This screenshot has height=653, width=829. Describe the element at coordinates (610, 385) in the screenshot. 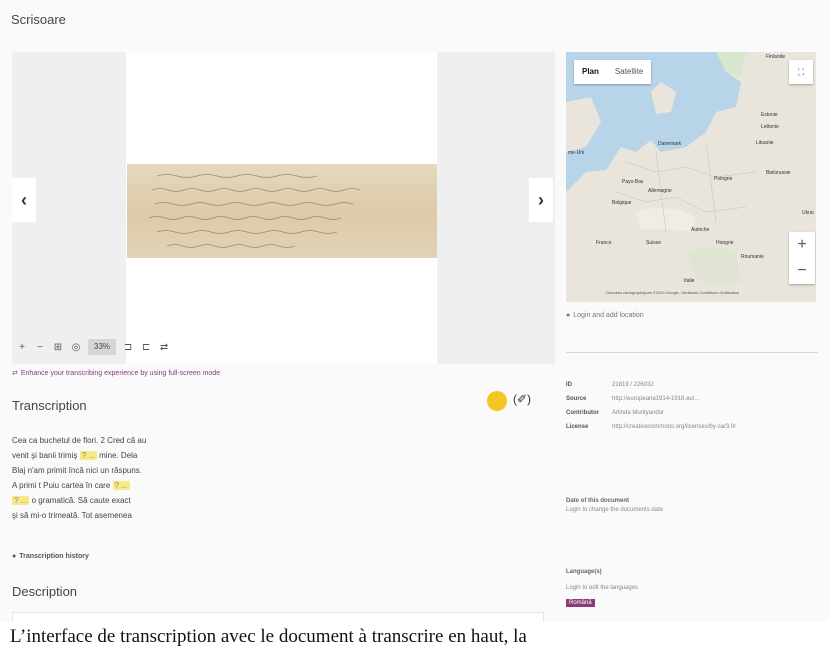

I see `metadata-row: ID 21819 / 226032` at that location.